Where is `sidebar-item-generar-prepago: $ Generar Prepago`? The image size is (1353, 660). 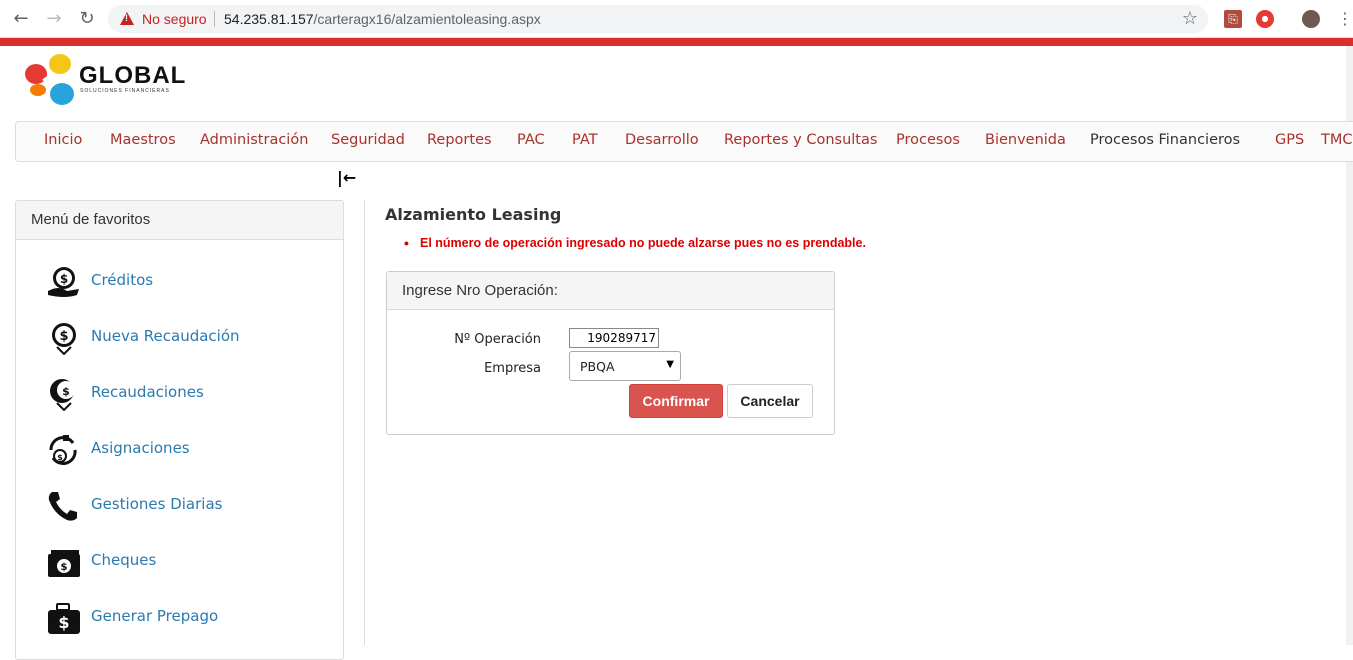
sidebar-item-generar-prepago: $ Generar Prepago is located at coordinates (190, 619).